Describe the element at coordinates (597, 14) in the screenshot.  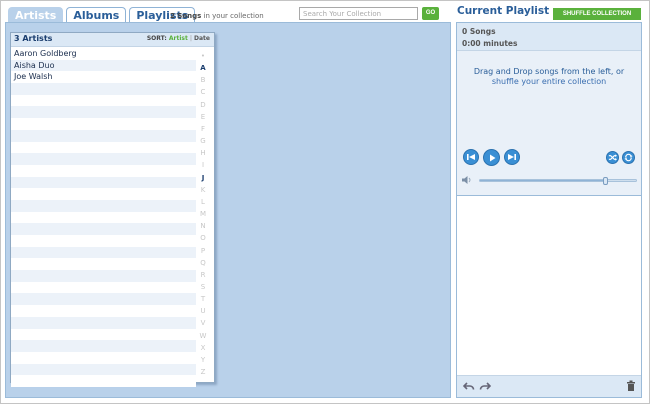
I see `shuffle-collection-button: SHUFFLE COLLECTION` at that location.